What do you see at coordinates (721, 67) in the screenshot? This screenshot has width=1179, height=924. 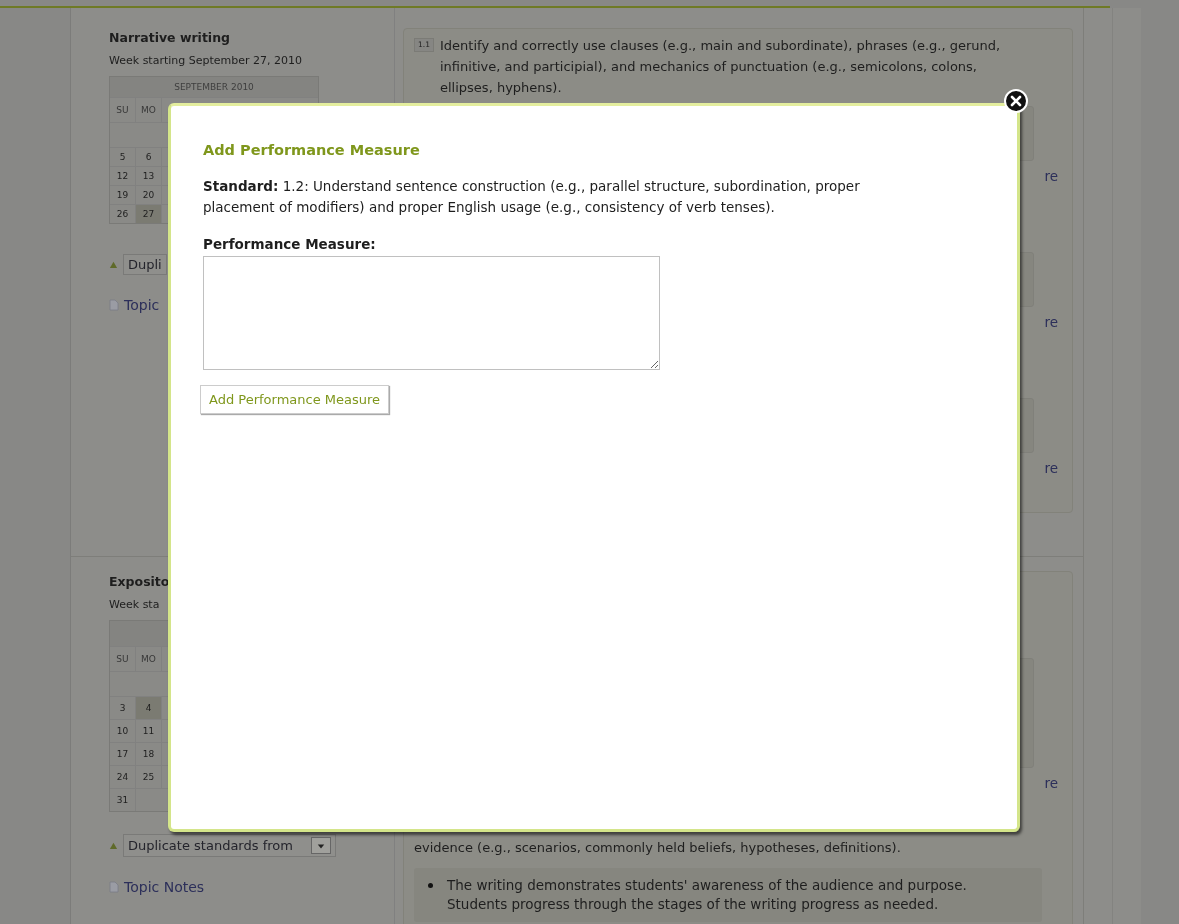 I see `standard-text: Identify and correctly use clauses (e.g., main and subordinate), phrases (e.g., gerund, infinitive, and participial), and mechanics of punctuation (e.g., semicolons, colons, ellipses, hyphens).` at bounding box center [721, 67].